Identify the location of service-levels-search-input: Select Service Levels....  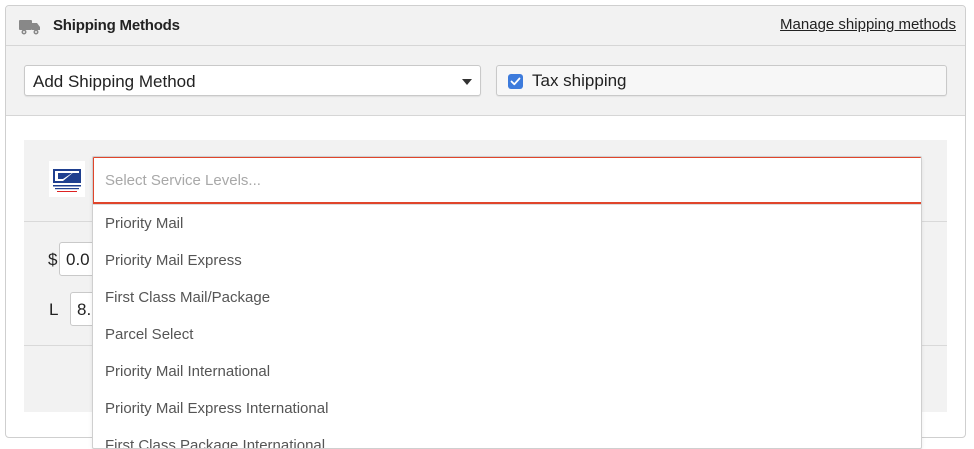
(507, 180).